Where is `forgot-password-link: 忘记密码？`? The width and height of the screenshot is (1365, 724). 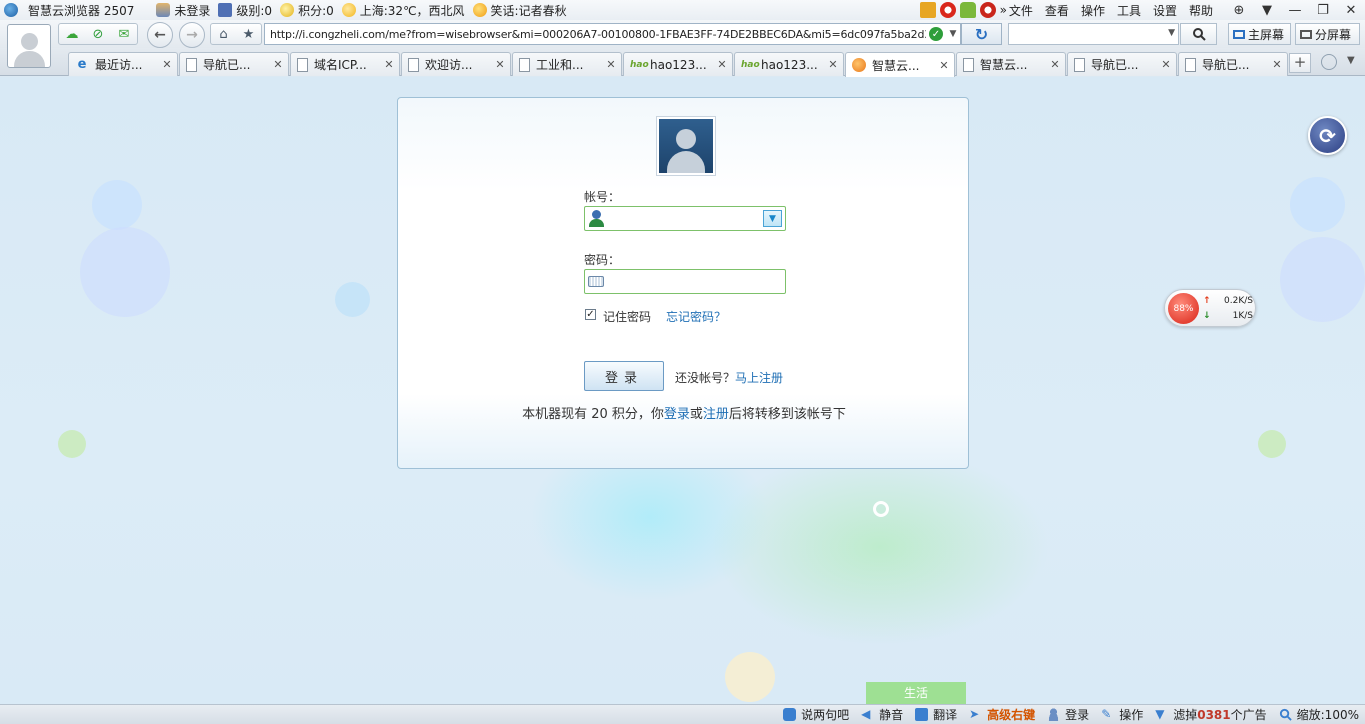
forgot-password-link: 忘记密码？ is located at coordinates (696, 316).